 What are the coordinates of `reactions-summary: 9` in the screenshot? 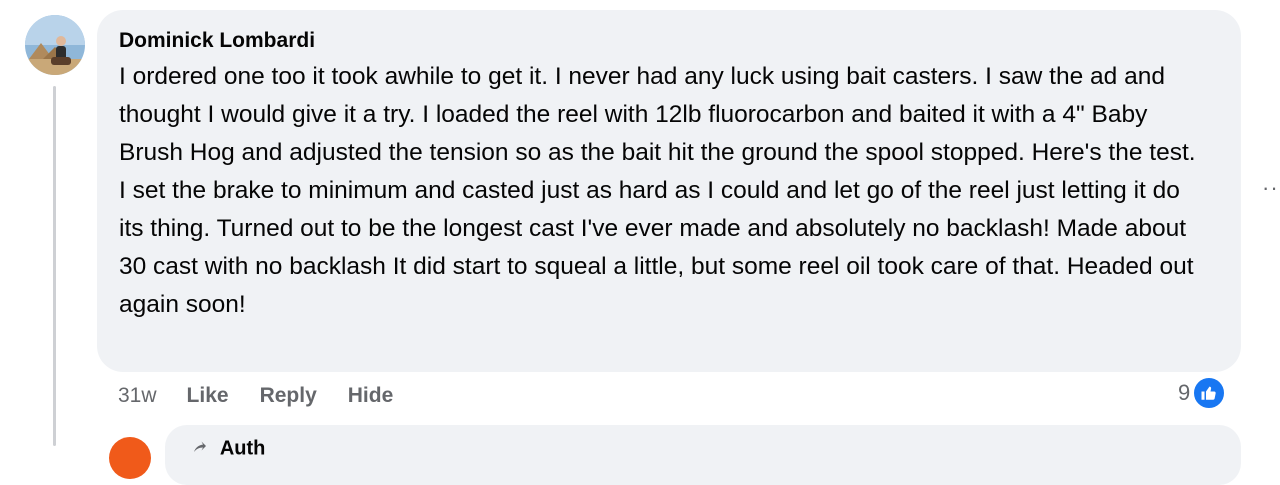 It's located at (1202, 393).